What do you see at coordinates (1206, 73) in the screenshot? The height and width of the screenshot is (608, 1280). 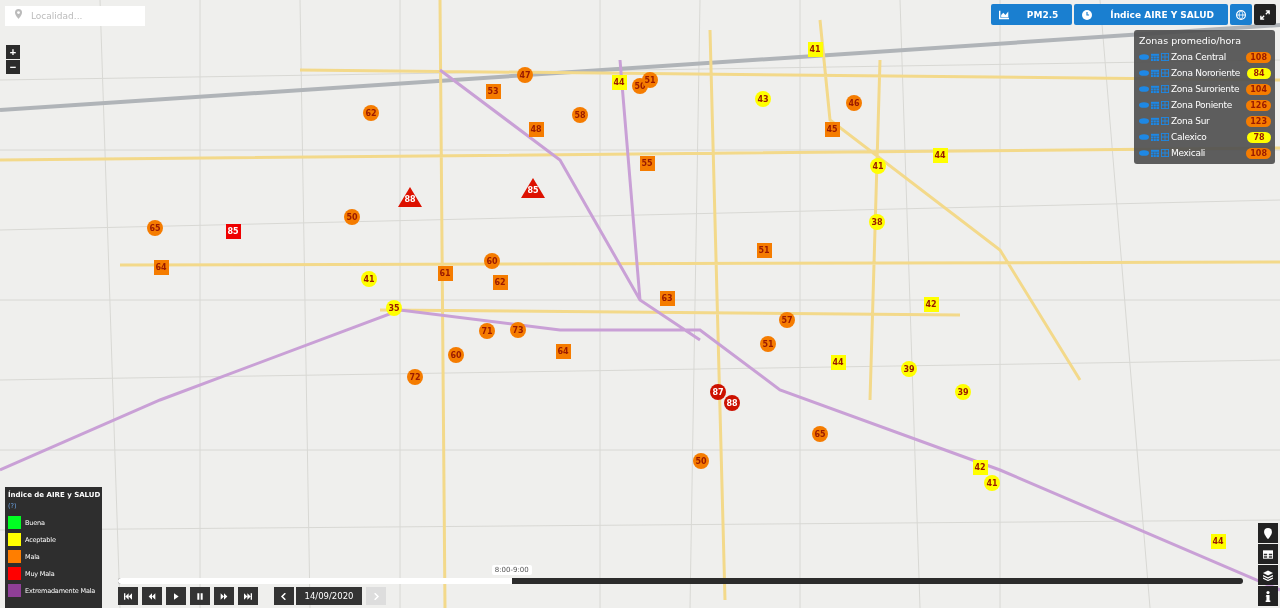 I see `zone-name: Zona Nororiente` at bounding box center [1206, 73].